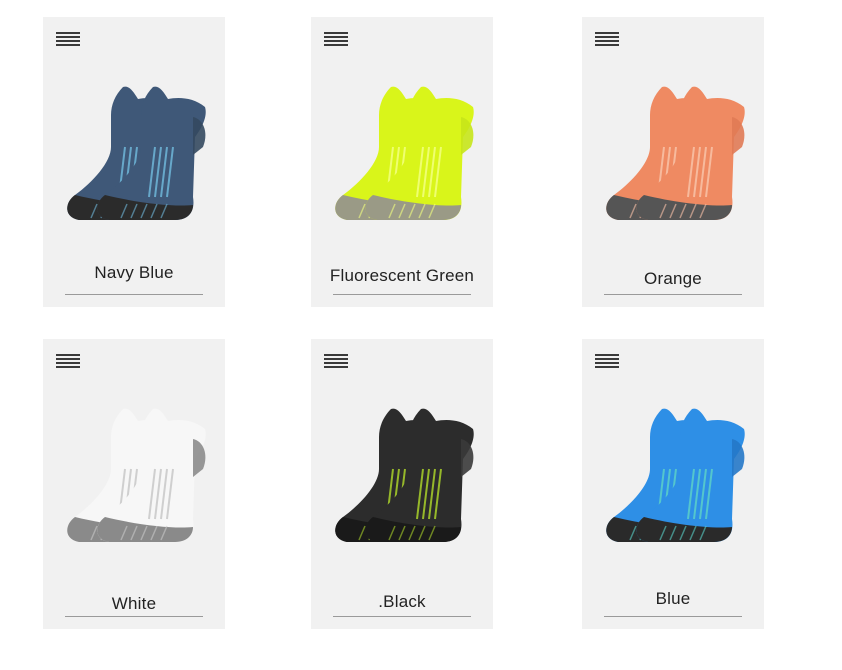 This screenshot has height=670, width=842. I want to click on product-card-white: White, so click(134, 484).